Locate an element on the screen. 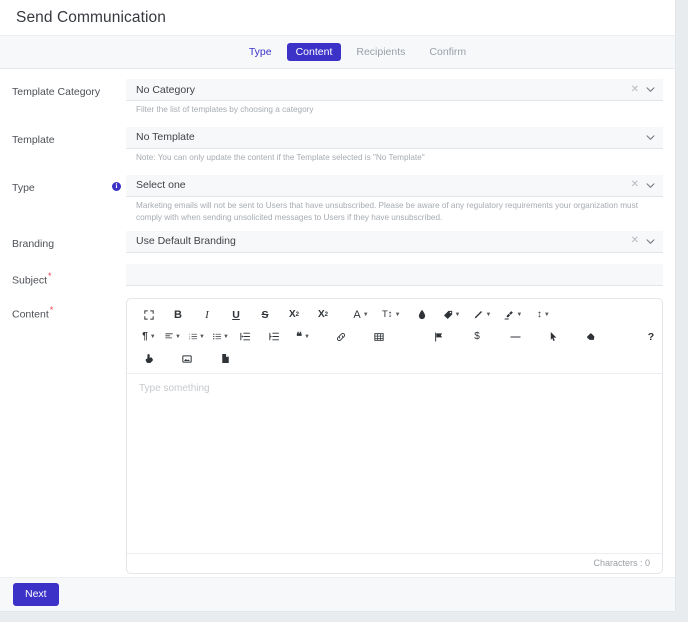 The height and width of the screenshot is (622, 688). tab-recipients: Recipients is located at coordinates (380, 52).